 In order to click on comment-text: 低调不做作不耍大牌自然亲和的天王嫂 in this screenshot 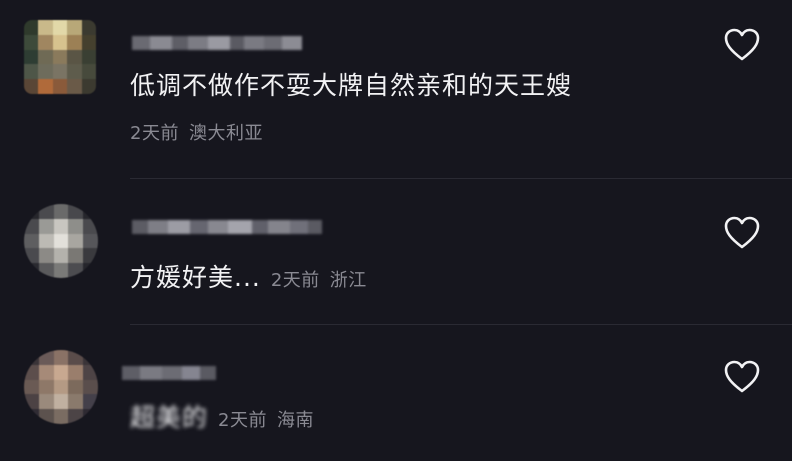, I will do `click(351, 85)`.